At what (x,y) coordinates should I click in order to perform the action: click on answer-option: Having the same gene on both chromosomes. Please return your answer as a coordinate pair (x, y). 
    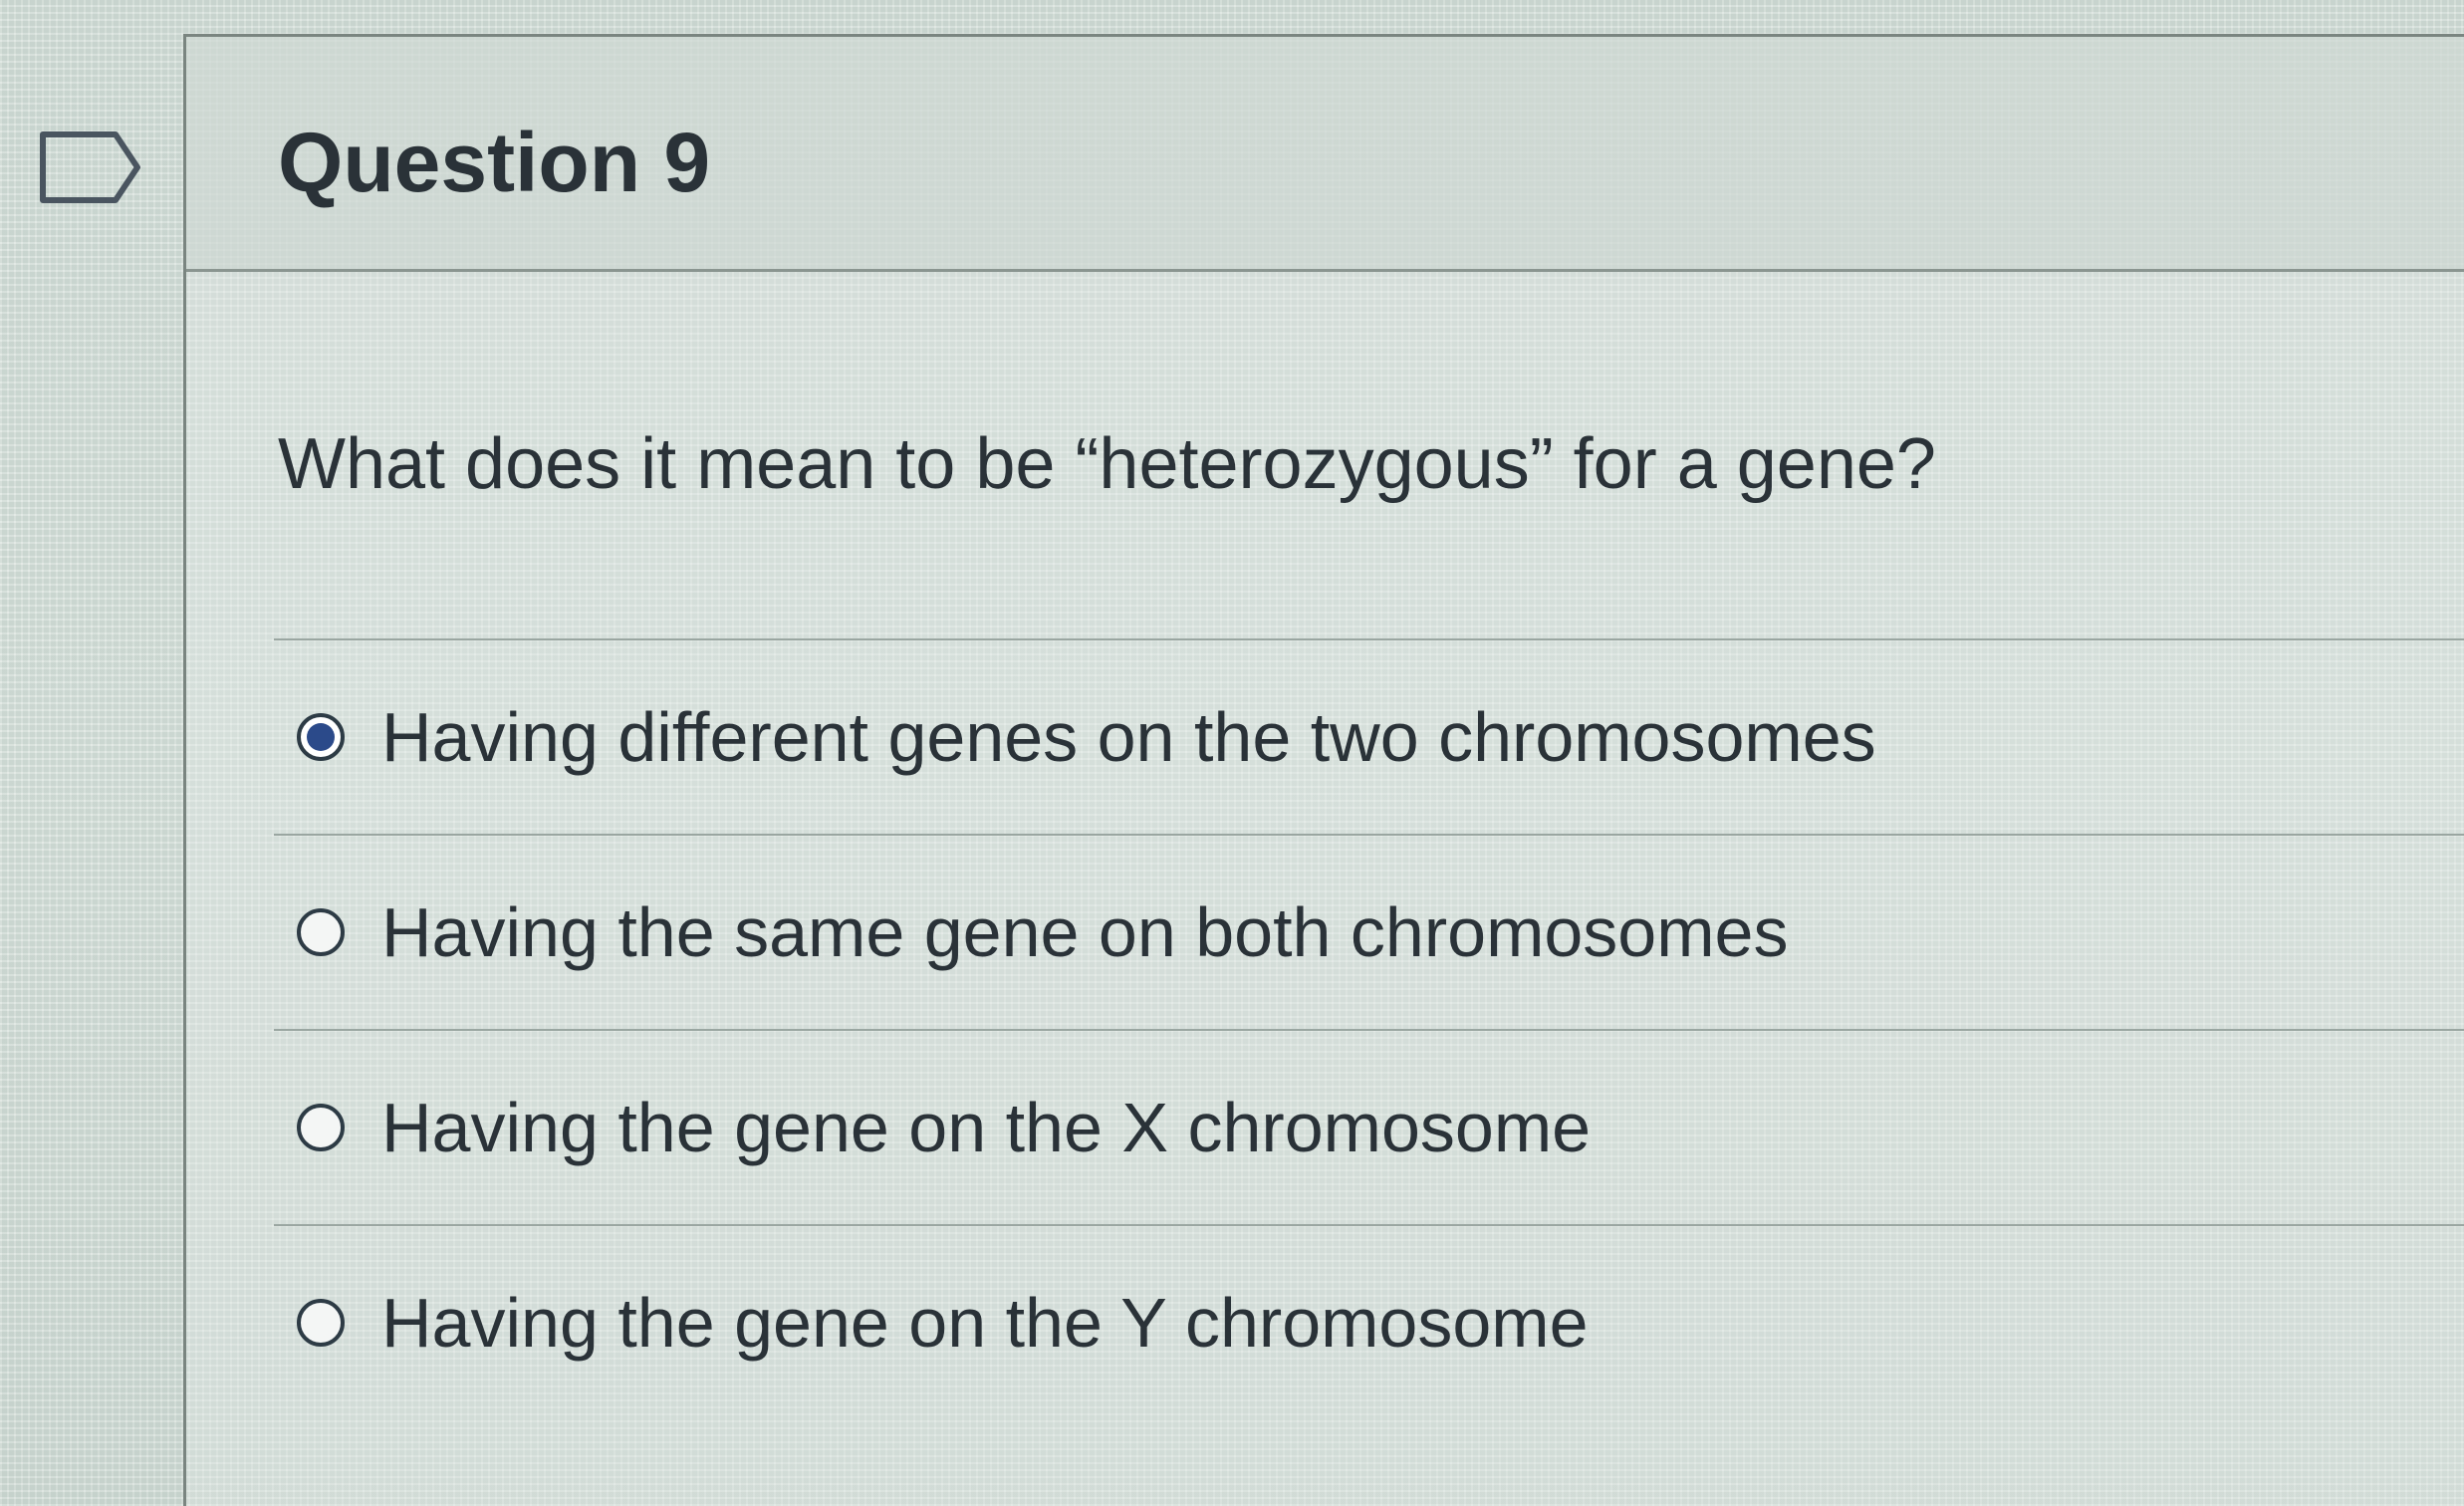
    Looking at the image, I should click on (1369, 931).